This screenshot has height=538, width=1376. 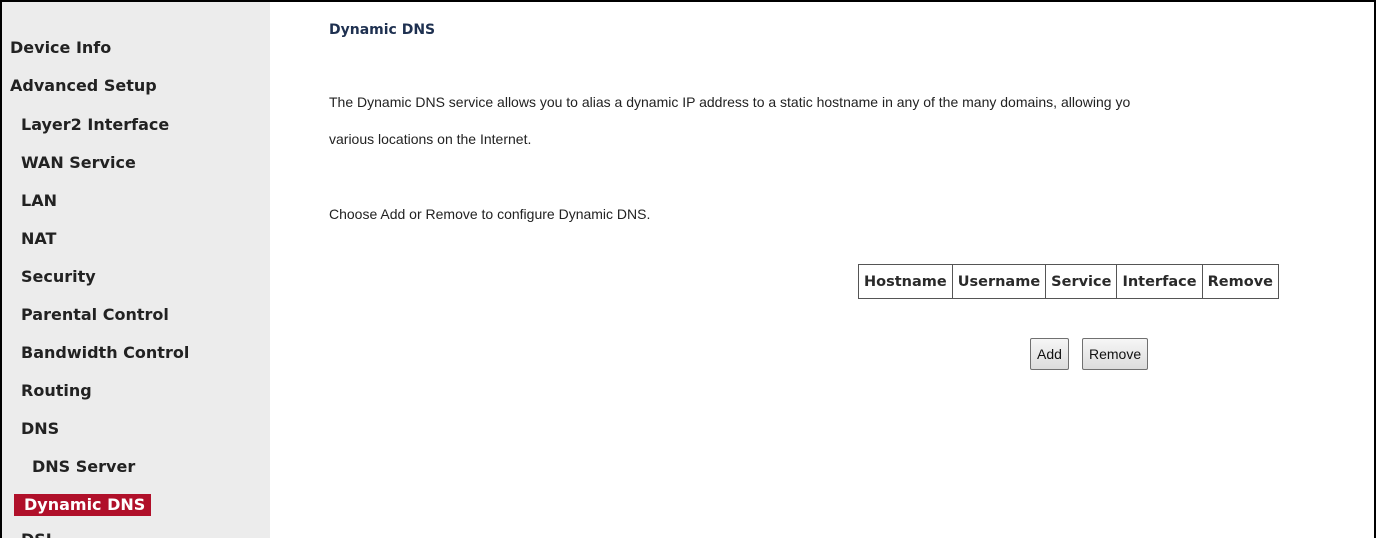 What do you see at coordinates (1115, 354) in the screenshot?
I see `remove-button: Remove` at bounding box center [1115, 354].